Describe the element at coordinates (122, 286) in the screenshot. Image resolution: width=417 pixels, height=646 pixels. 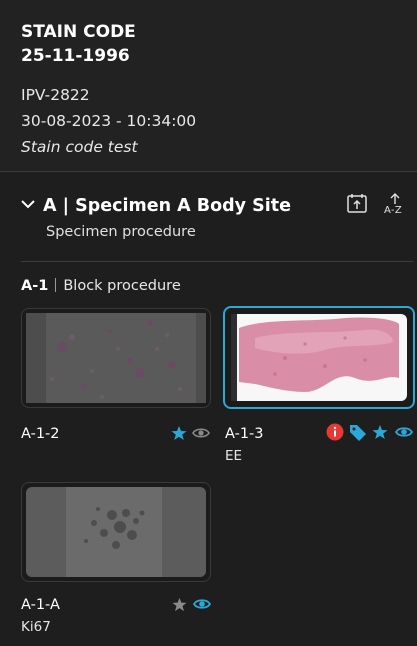
I see `block-procedure: Block procedure` at that location.